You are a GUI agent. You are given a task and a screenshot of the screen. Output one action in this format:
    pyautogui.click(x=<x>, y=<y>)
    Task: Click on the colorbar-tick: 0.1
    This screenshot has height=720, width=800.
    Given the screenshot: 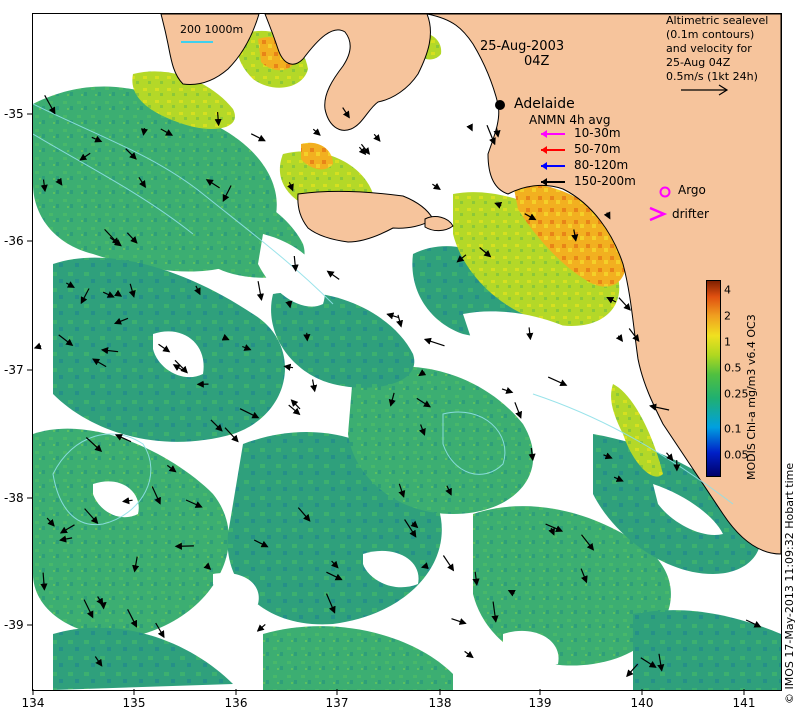 What is the action you would take?
    pyautogui.click(x=733, y=429)
    